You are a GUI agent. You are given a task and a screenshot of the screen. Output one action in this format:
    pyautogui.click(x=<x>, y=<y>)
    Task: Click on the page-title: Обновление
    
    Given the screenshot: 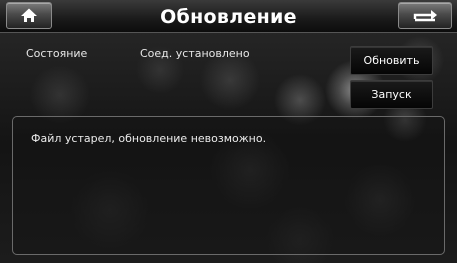 What is the action you would take?
    pyautogui.click(x=228, y=17)
    